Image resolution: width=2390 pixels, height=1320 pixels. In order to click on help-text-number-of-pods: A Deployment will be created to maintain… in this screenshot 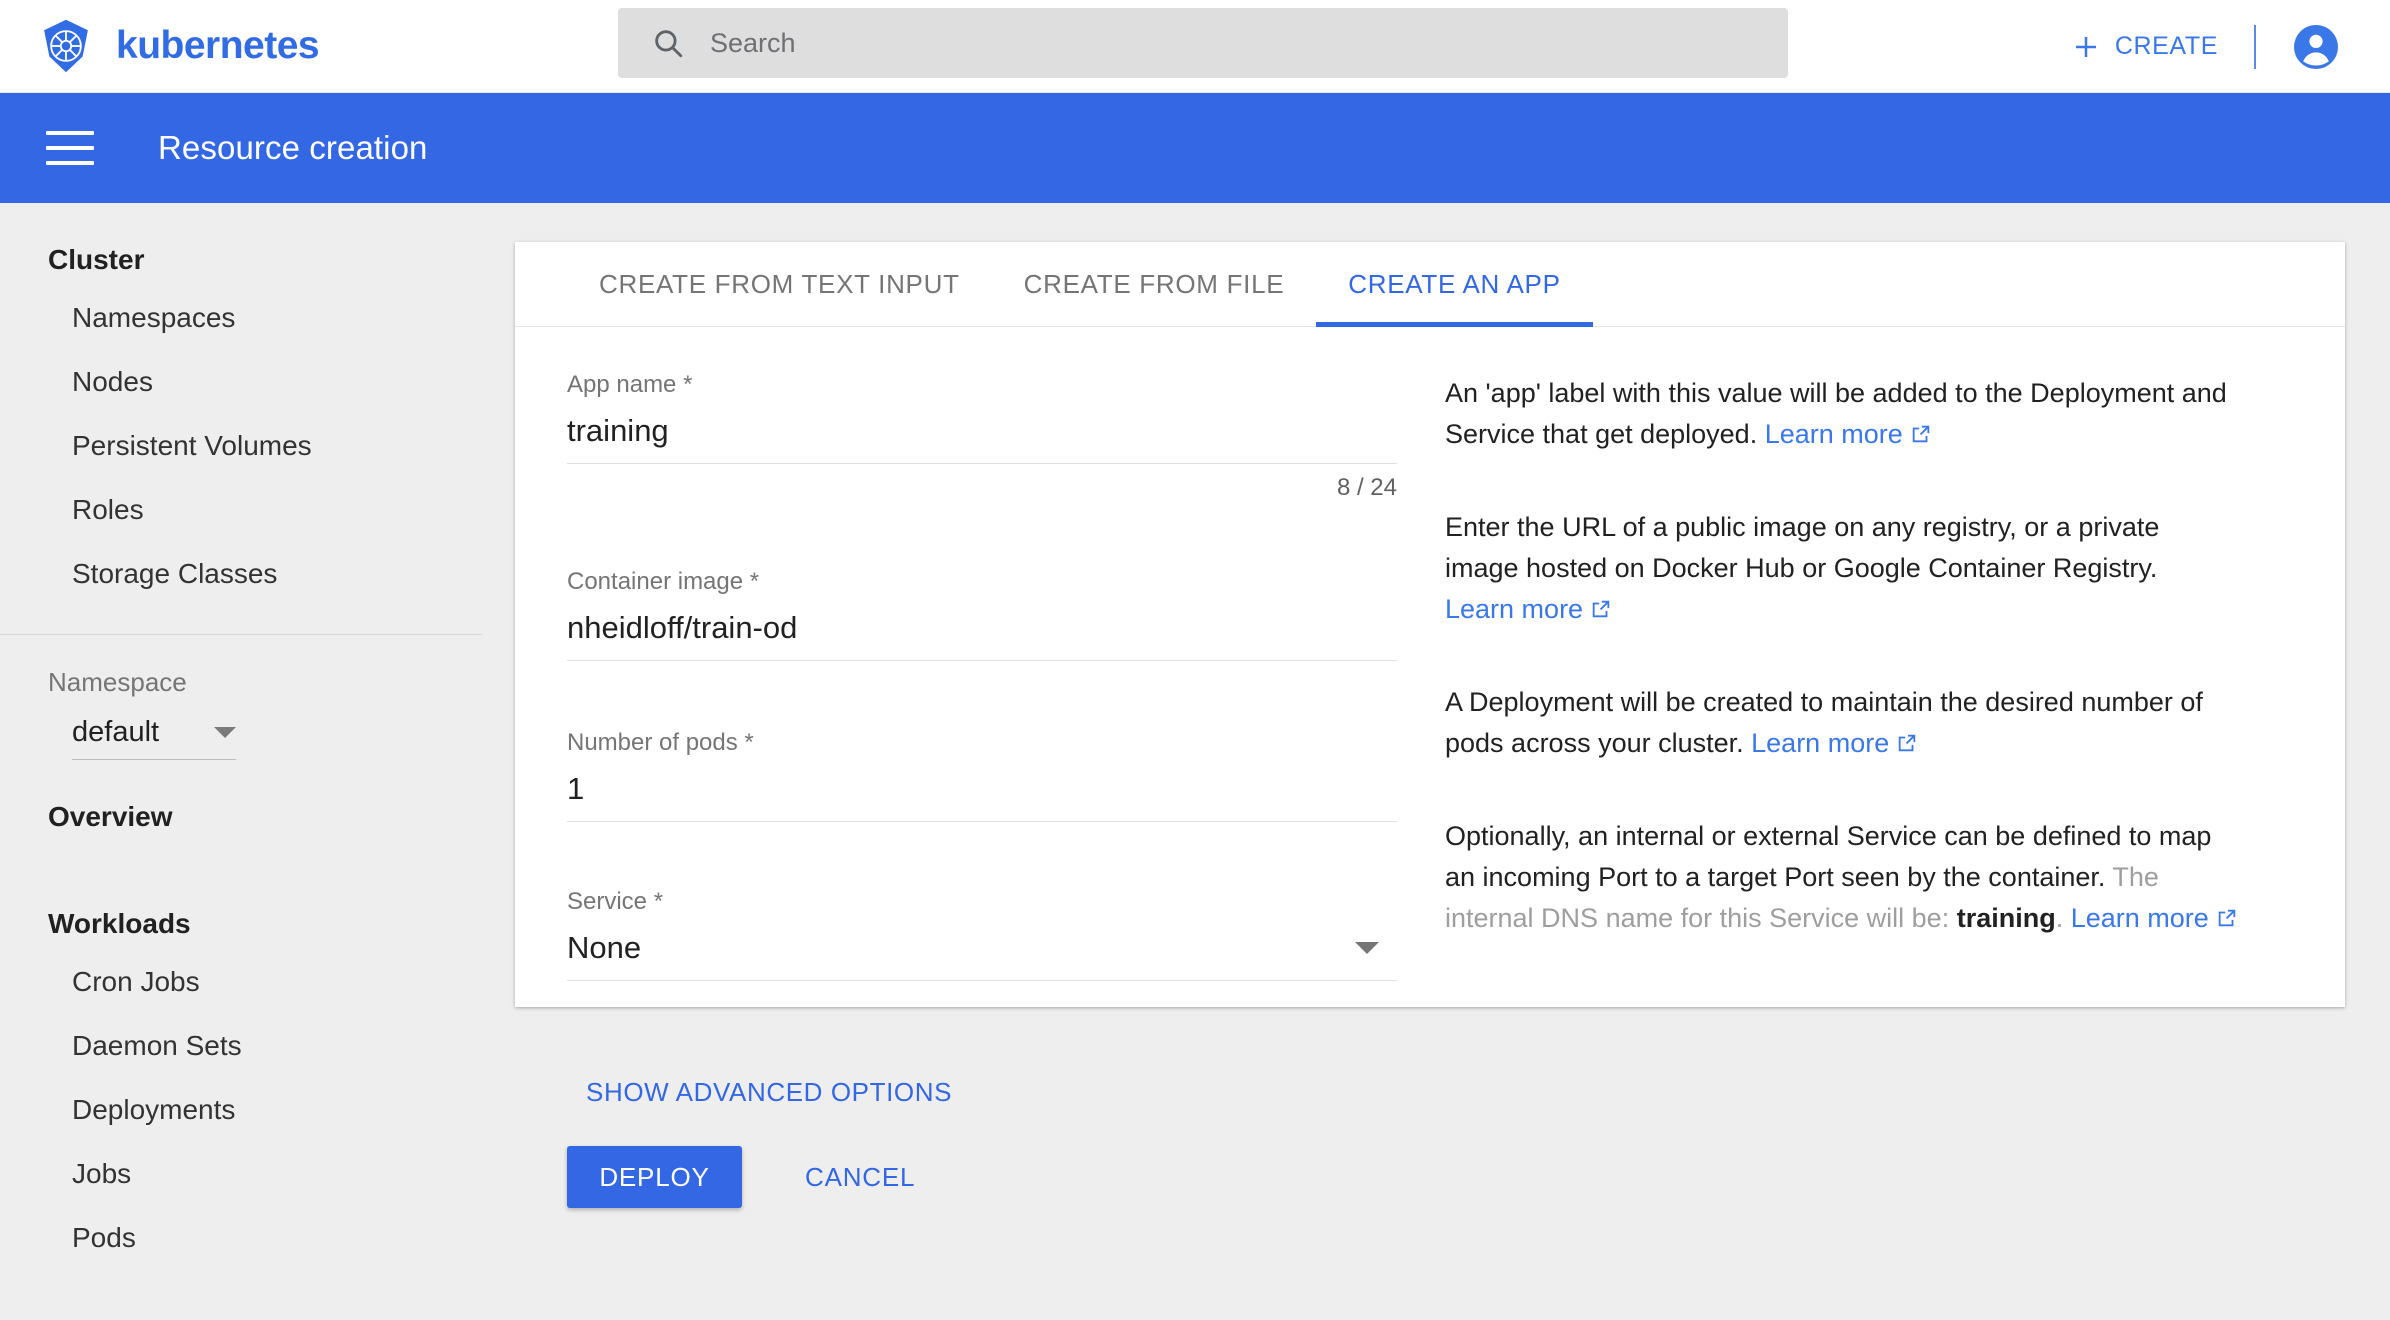, I will do `click(1842, 723)`.